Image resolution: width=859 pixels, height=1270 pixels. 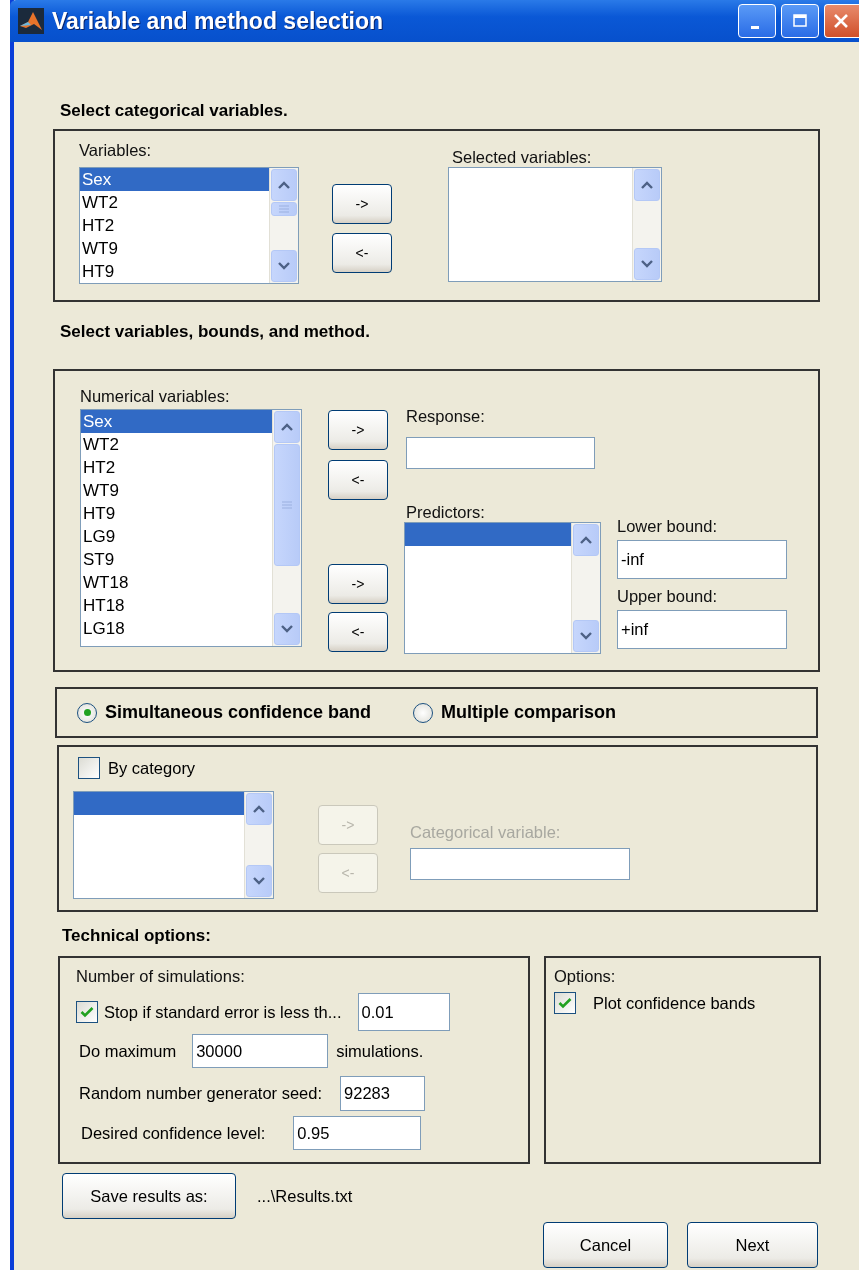 What do you see at coordinates (485, 832) in the screenshot?
I see `field-label: Categorical variable:` at bounding box center [485, 832].